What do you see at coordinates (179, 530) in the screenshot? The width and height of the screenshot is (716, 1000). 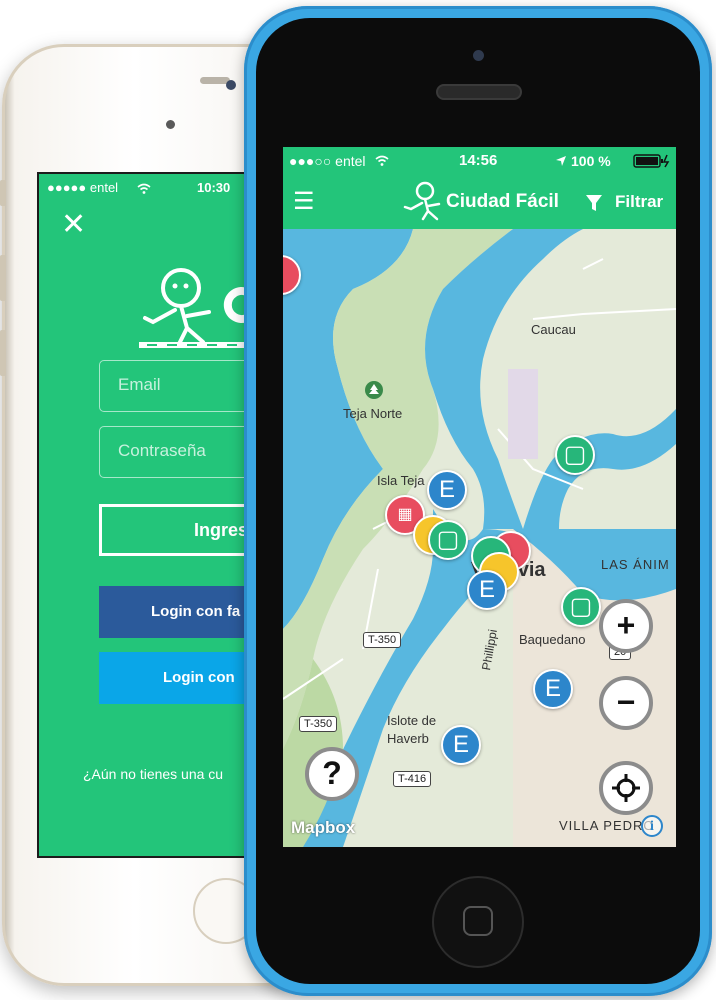 I see `login-button: Ingres` at bounding box center [179, 530].